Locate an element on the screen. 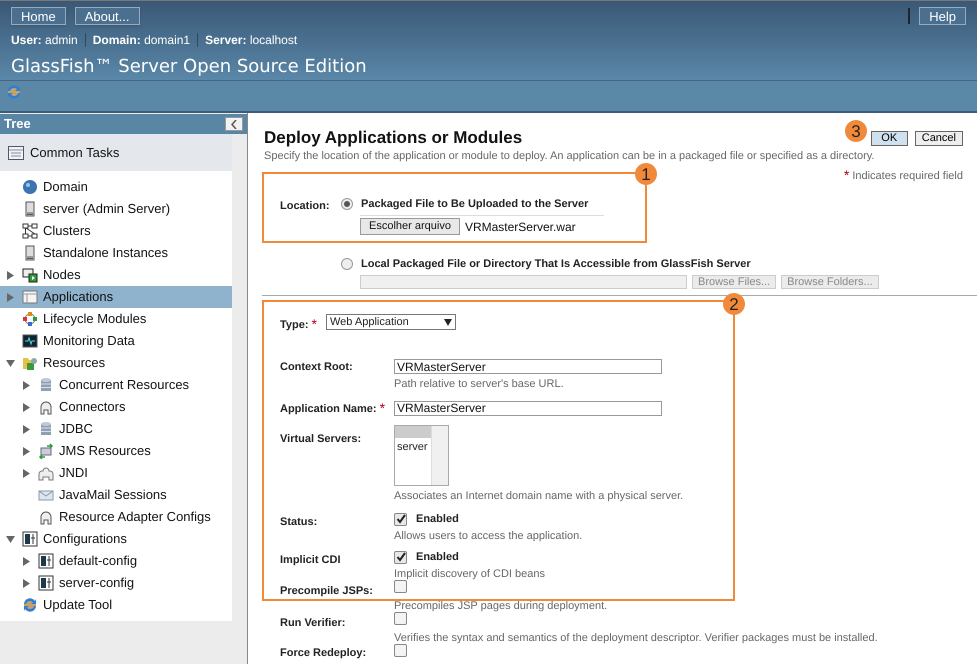 This screenshot has width=977, height=664. choose-file-button: Escolher arquivo is located at coordinates (410, 226).